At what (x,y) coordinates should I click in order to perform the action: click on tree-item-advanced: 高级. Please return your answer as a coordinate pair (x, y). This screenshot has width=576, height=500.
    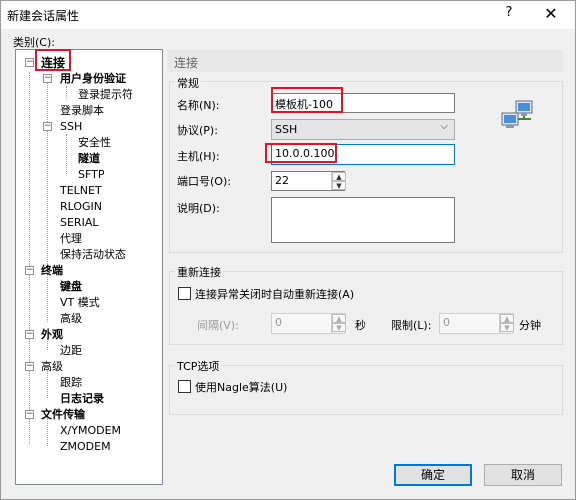
    Looking at the image, I should click on (52, 367).